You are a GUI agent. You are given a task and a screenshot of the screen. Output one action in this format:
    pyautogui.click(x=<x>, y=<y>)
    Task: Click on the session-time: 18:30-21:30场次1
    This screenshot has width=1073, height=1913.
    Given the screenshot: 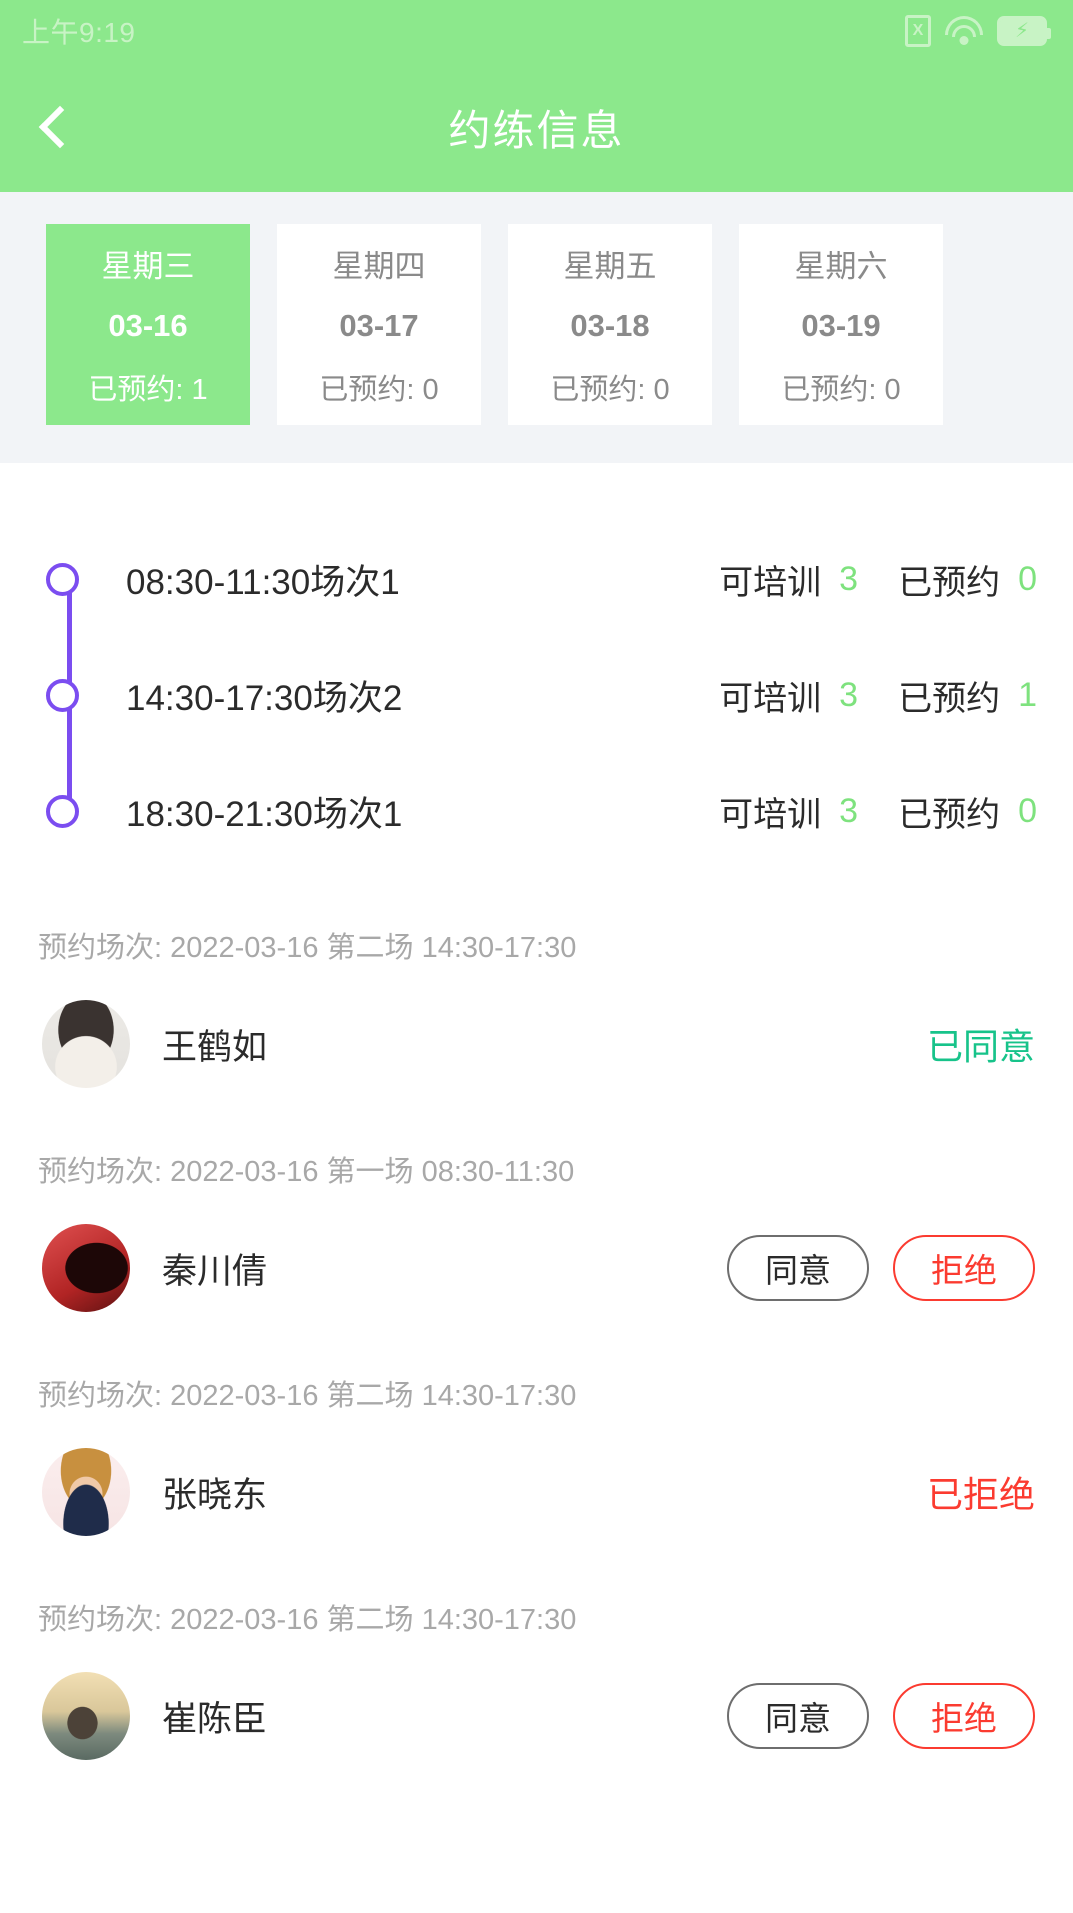 What is the action you would take?
    pyautogui.click(x=264, y=814)
    